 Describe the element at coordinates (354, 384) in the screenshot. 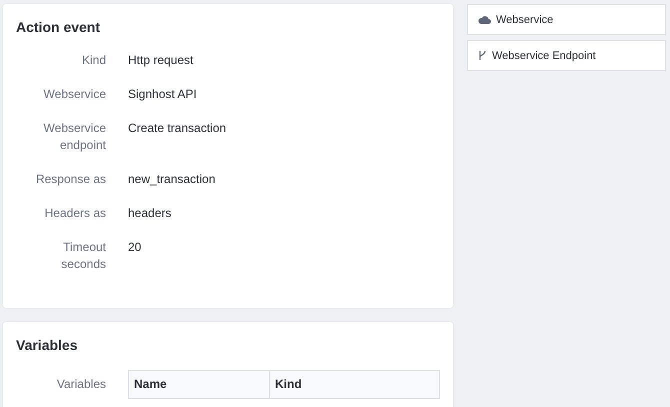

I see `column-header: Kind` at that location.